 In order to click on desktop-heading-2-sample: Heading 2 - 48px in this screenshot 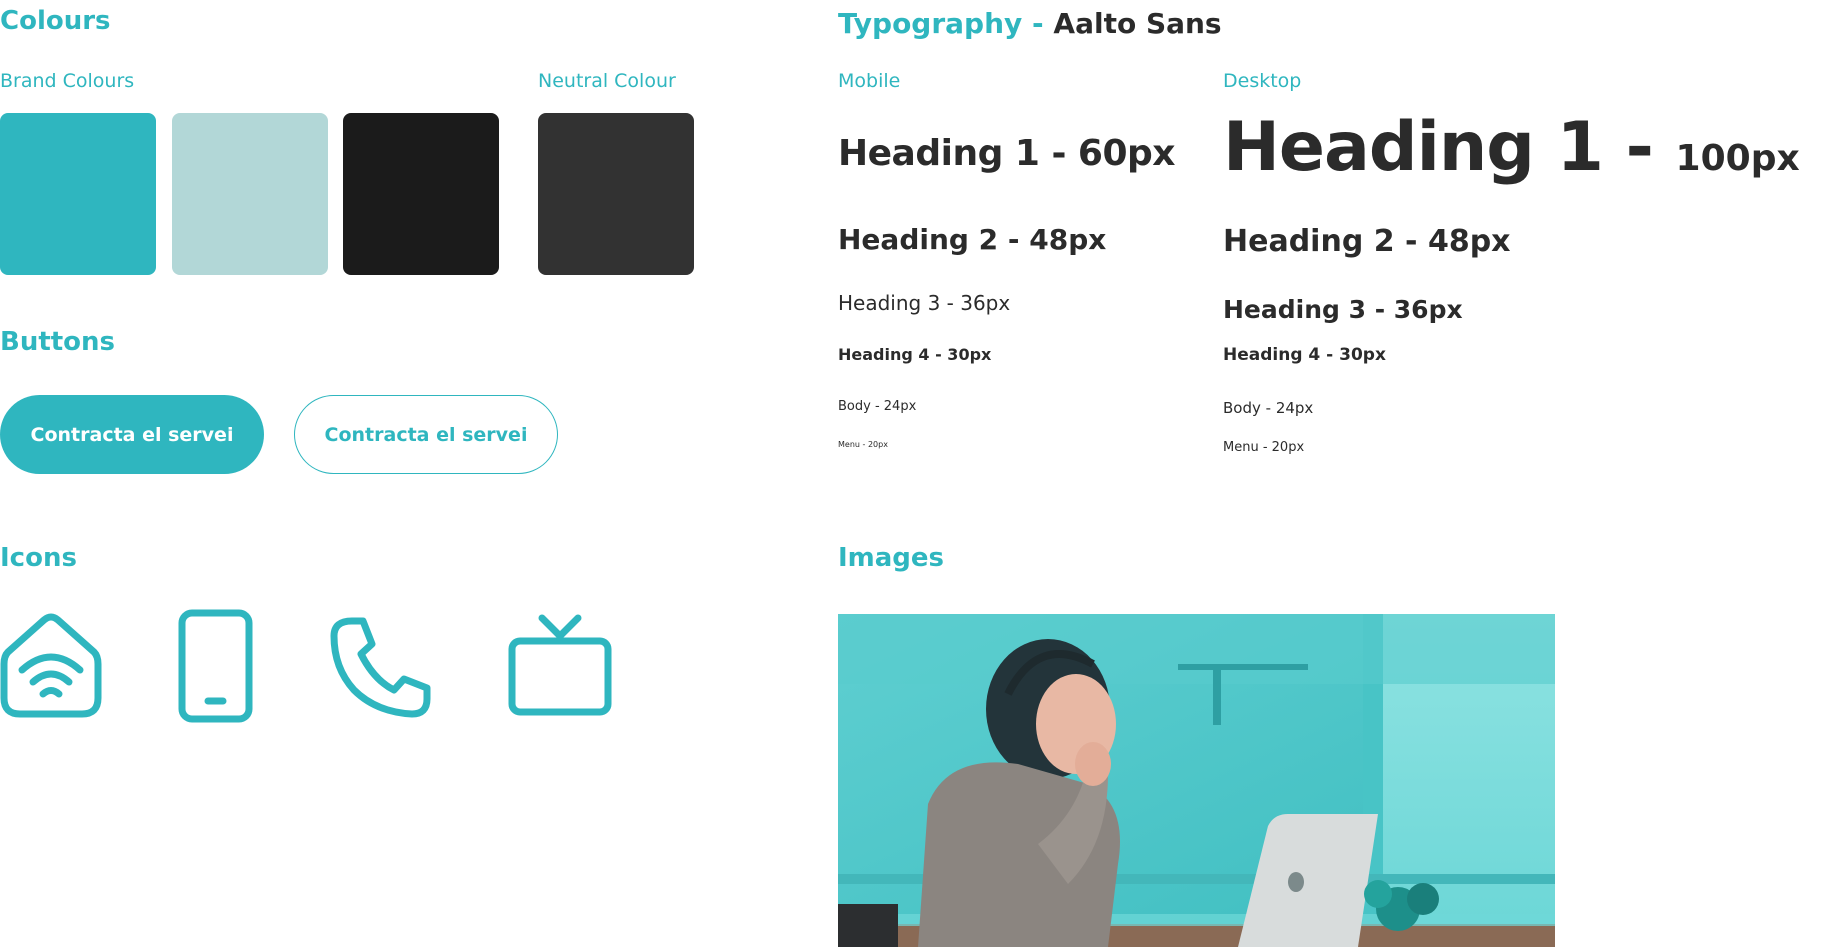, I will do `click(1367, 241)`.